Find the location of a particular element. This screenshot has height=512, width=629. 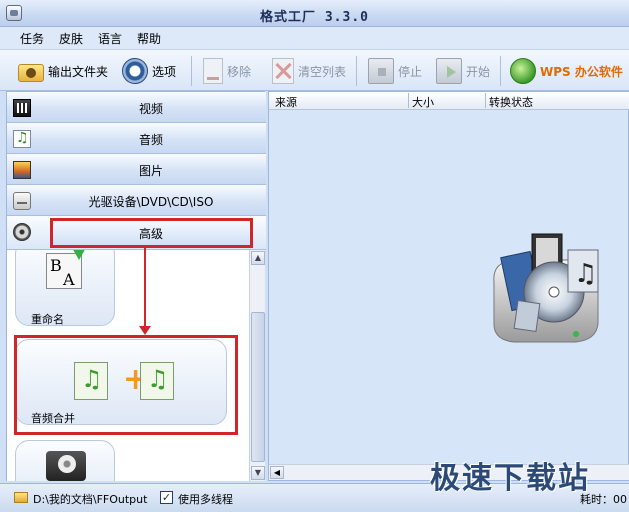

output-folder-button: 输出文件夹 is located at coordinates (63, 71).